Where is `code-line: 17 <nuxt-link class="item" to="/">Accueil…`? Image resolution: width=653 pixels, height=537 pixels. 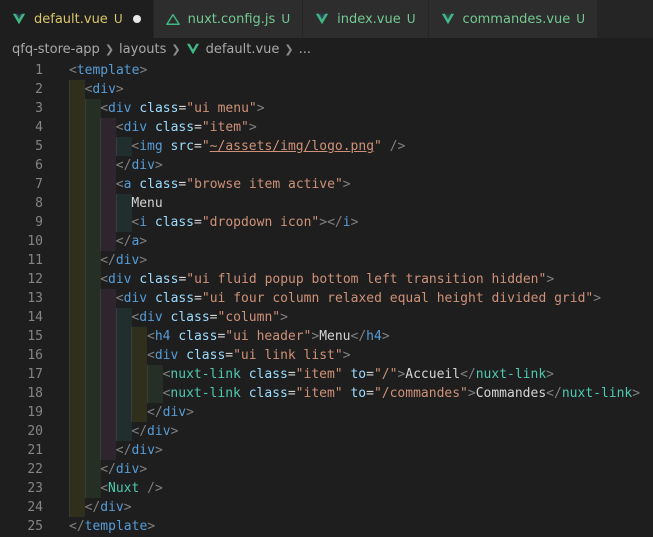 code-line: 17 <nuxt-link class="item" to="/">Accueil… is located at coordinates (326, 374).